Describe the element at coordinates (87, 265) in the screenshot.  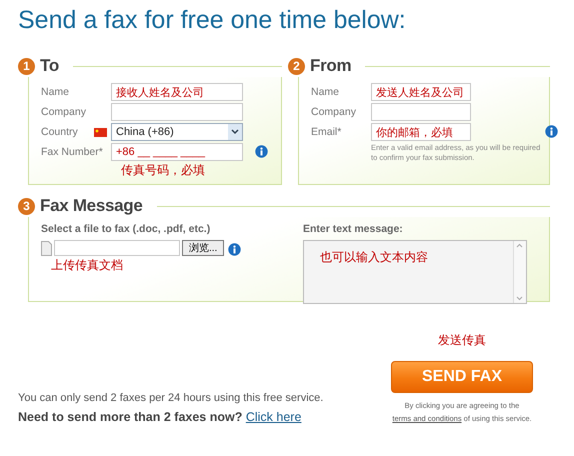
I see `annotation-text: 上传传真文档` at that location.